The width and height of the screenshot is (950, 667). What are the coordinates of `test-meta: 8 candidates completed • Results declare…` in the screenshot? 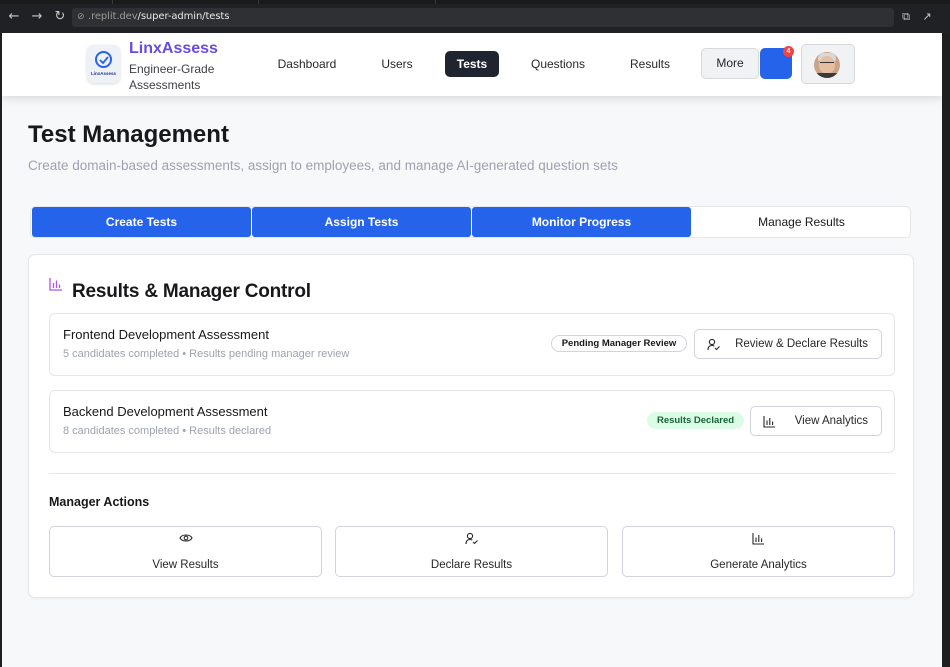 It's located at (167, 431).